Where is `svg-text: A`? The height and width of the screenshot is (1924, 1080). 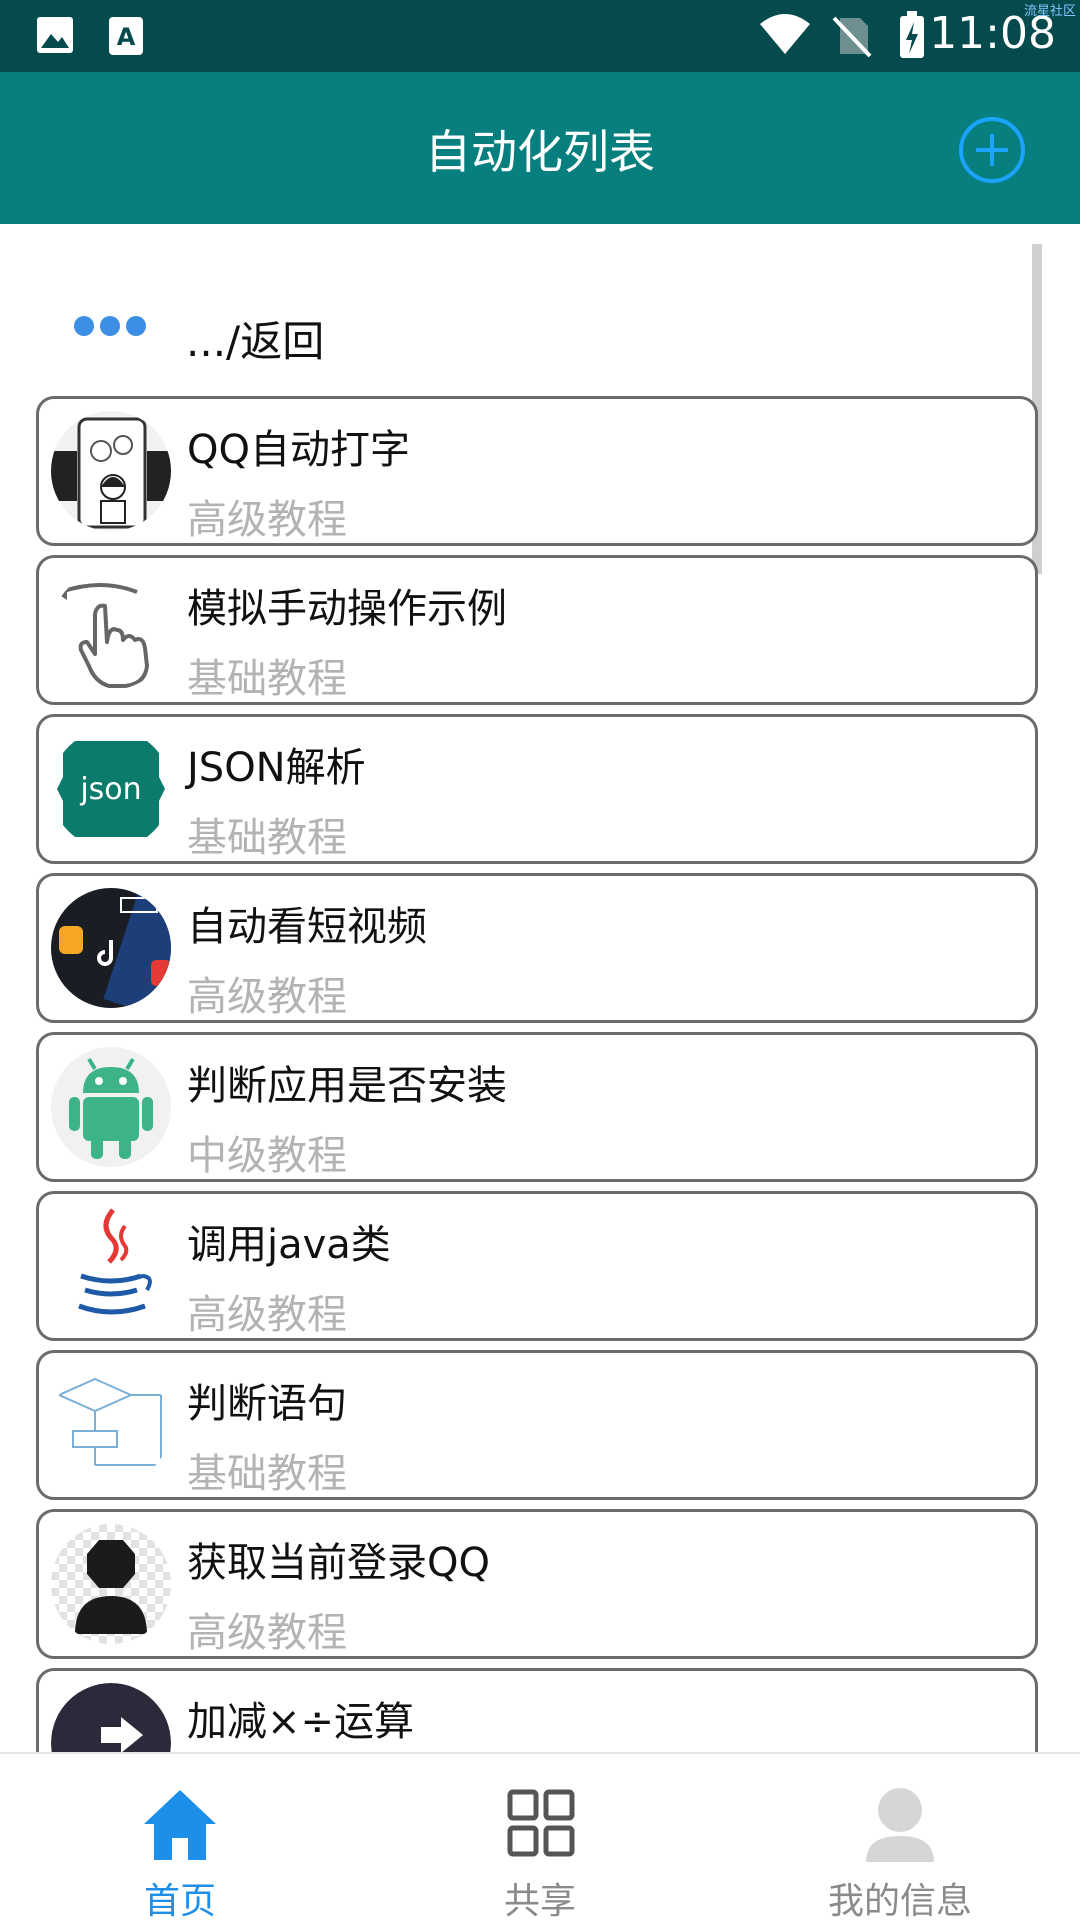 svg-text: A is located at coordinates (126, 37).